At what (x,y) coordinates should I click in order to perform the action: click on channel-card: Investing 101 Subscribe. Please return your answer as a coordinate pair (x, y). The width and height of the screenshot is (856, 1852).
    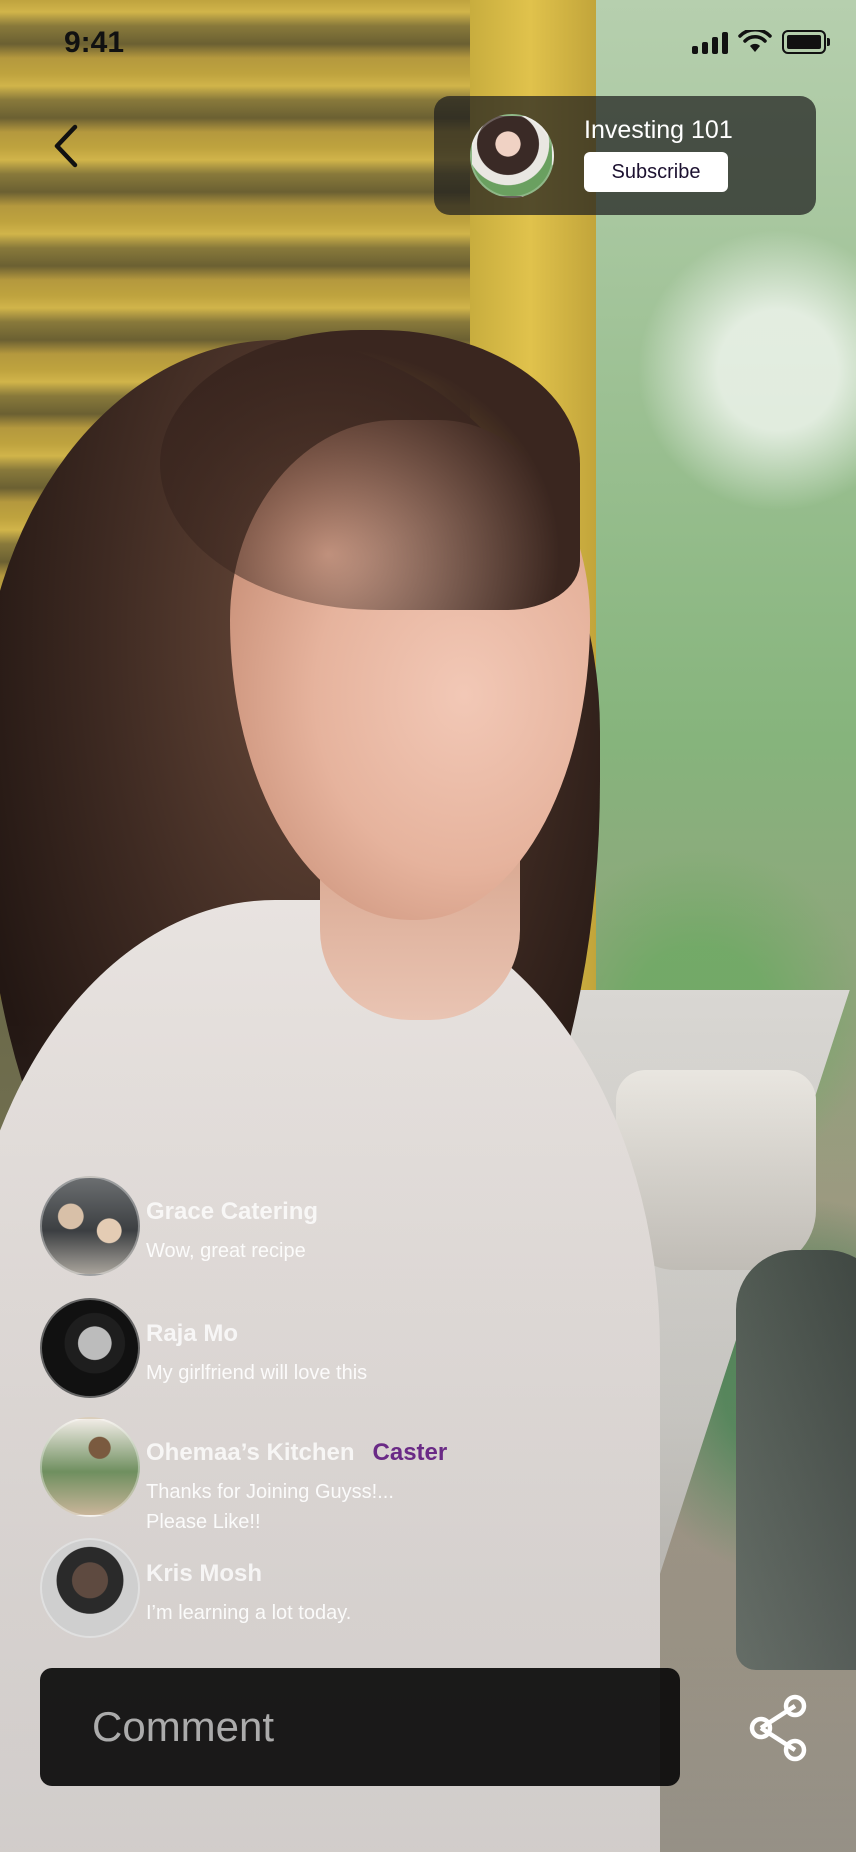
    Looking at the image, I should click on (625, 155).